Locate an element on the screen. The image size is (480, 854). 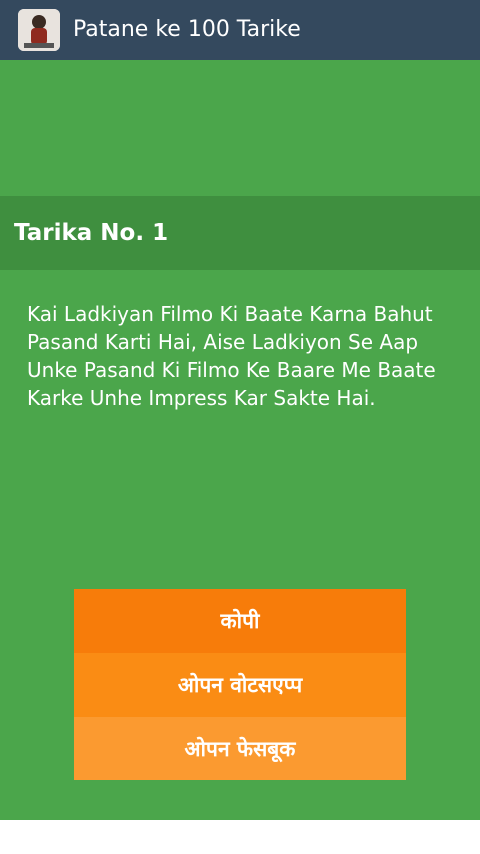
open-whatsapp-button: ओपन वोटसएप्प is located at coordinates (240, 685).